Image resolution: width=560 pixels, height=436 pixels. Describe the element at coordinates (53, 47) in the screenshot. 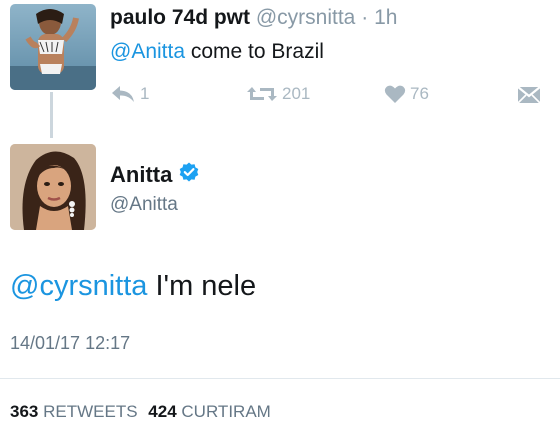

I see `reply-author-avatar` at that location.